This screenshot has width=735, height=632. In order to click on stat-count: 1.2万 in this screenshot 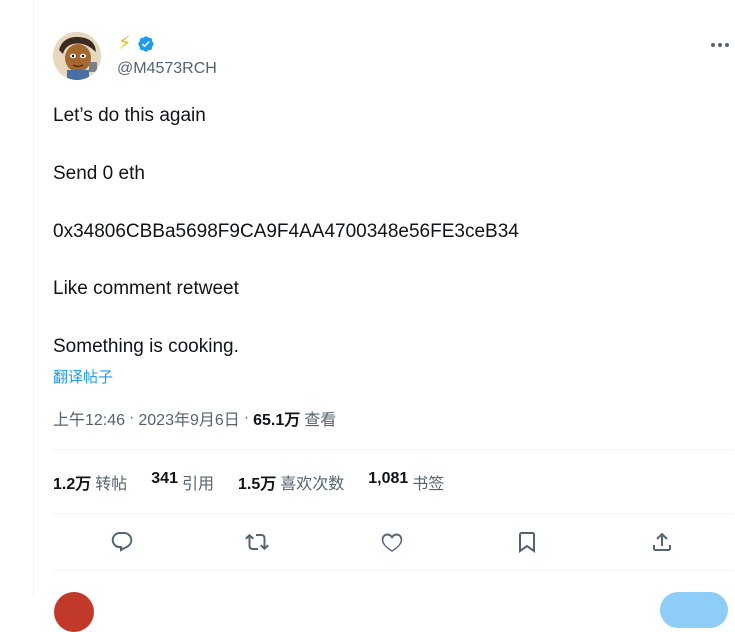, I will do `click(72, 484)`.